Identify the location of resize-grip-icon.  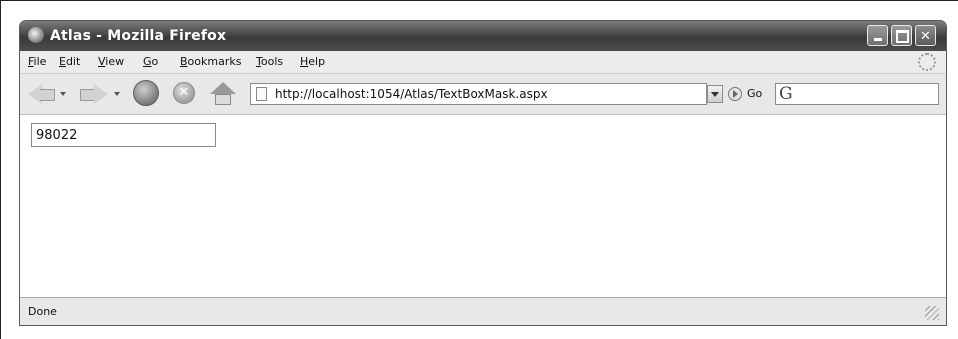
(932, 313).